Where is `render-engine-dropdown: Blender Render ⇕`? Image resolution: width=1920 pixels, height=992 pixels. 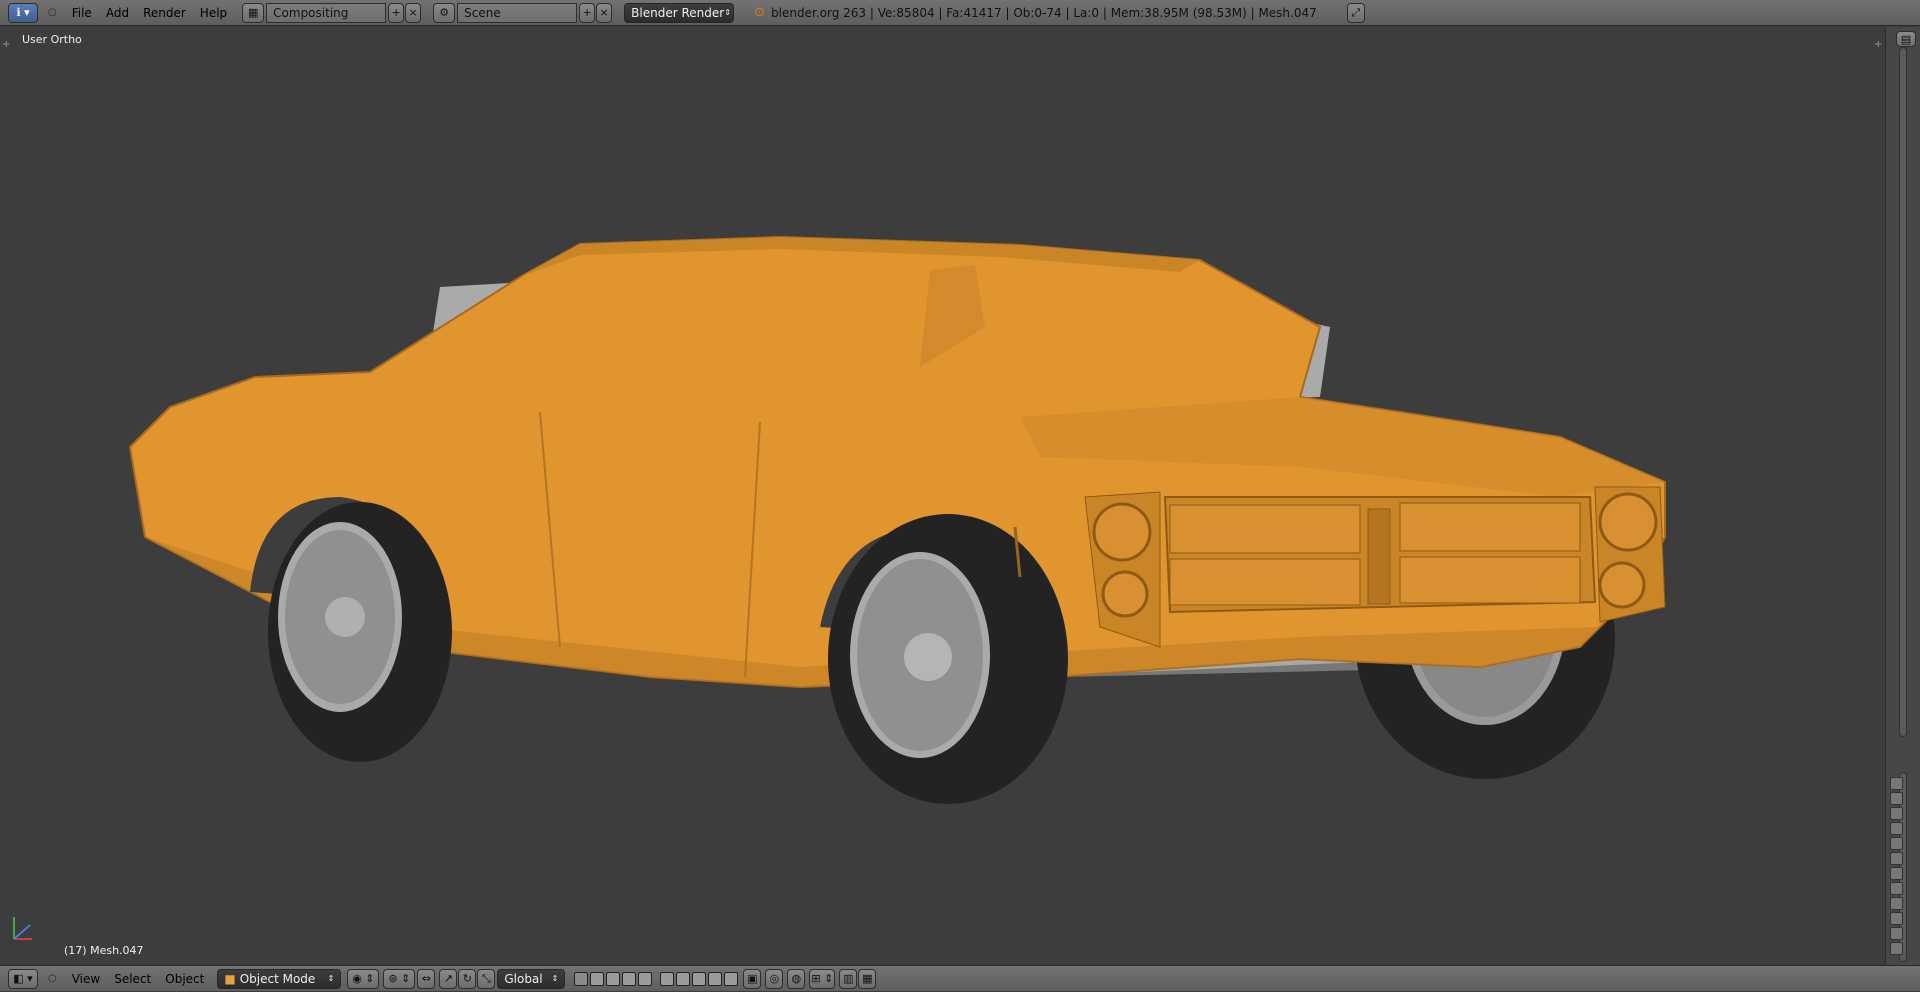
render-engine-dropdown: Blender Render ⇕ is located at coordinates (679, 12).